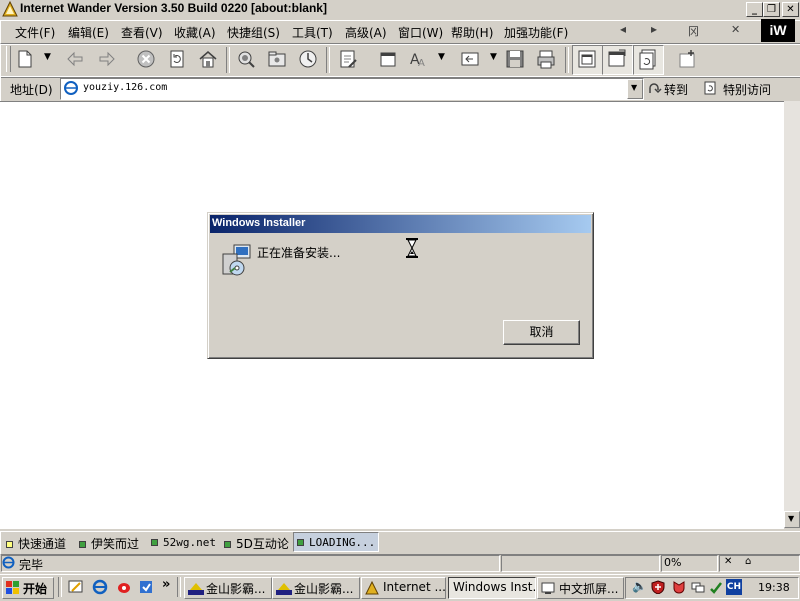 Image resolution: width=800 pixels, height=601 pixels. Describe the element at coordinates (541, 332) in the screenshot. I see `cancel-button: 取消` at that location.